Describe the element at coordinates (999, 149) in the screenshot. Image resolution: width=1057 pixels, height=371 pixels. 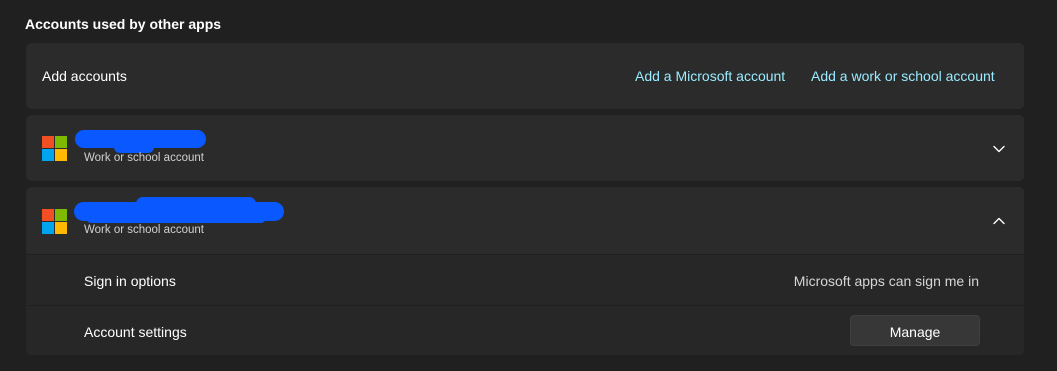
I see `chevron-down-icon` at that location.